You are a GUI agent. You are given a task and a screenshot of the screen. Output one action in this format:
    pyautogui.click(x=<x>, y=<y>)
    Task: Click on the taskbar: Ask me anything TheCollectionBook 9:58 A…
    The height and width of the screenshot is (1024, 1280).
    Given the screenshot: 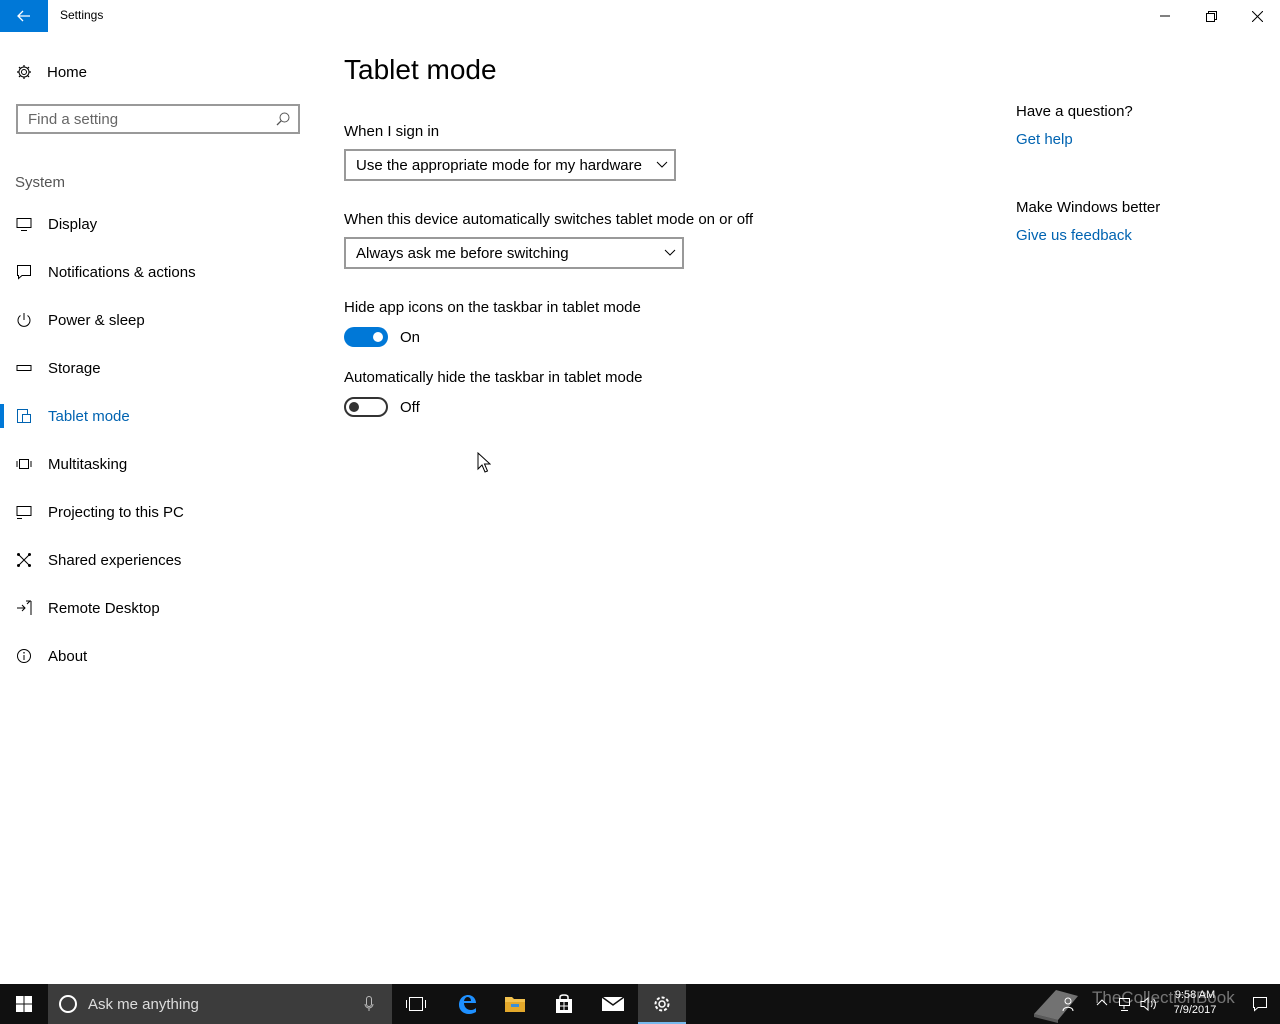 What is the action you would take?
    pyautogui.click(x=640, y=1004)
    